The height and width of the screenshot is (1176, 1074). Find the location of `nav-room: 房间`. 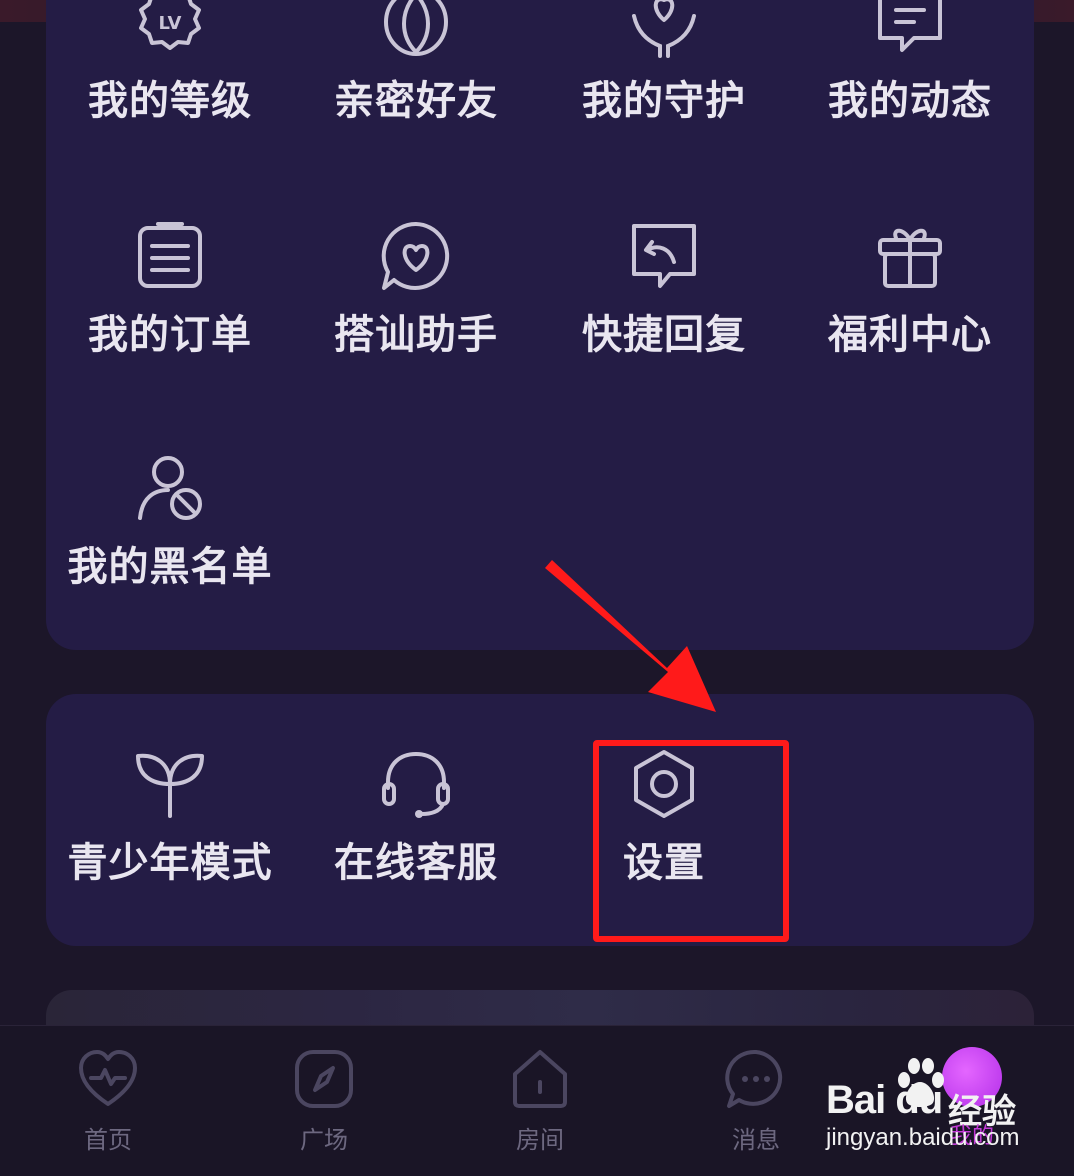

nav-room: 房间 is located at coordinates (540, 1103).